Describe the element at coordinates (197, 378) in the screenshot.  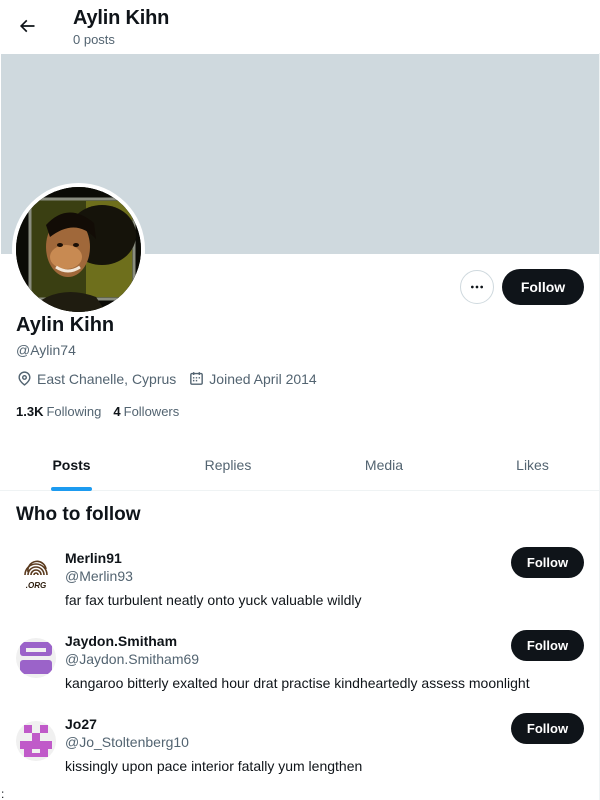
I see `calendar-icon` at that location.